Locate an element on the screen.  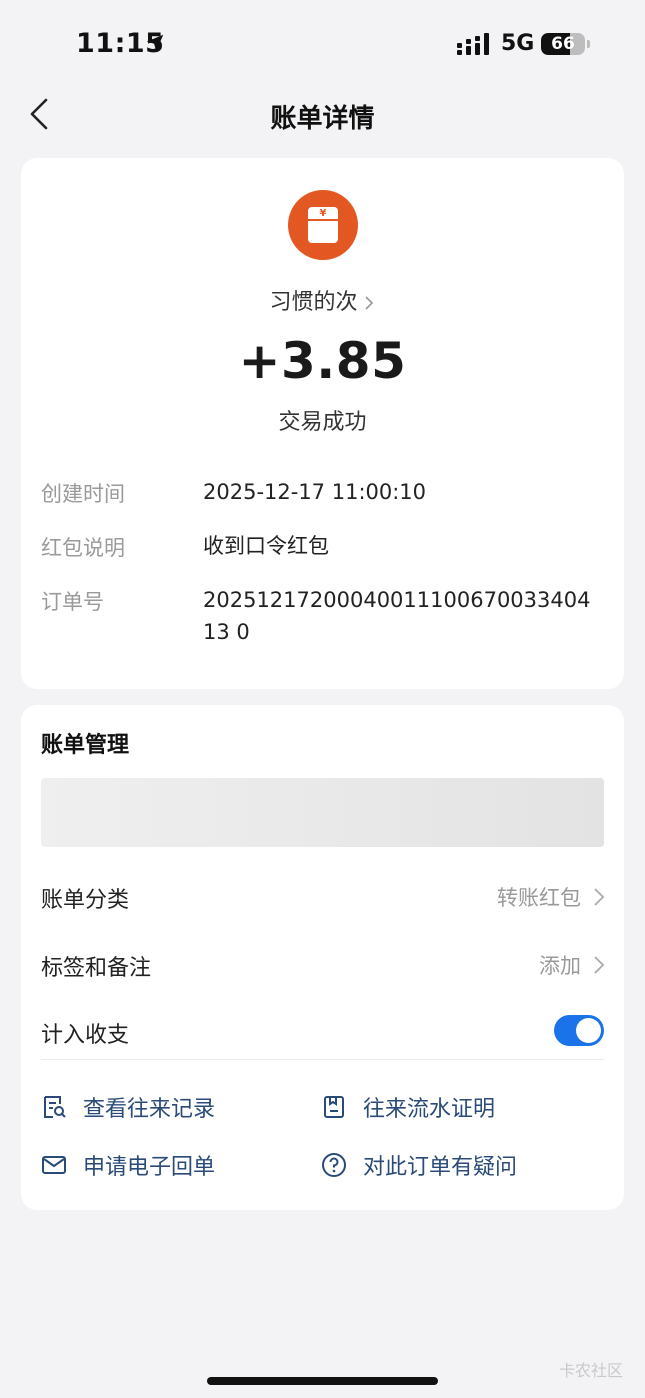
watermark: 卡农社区 is located at coordinates (590, 1370).